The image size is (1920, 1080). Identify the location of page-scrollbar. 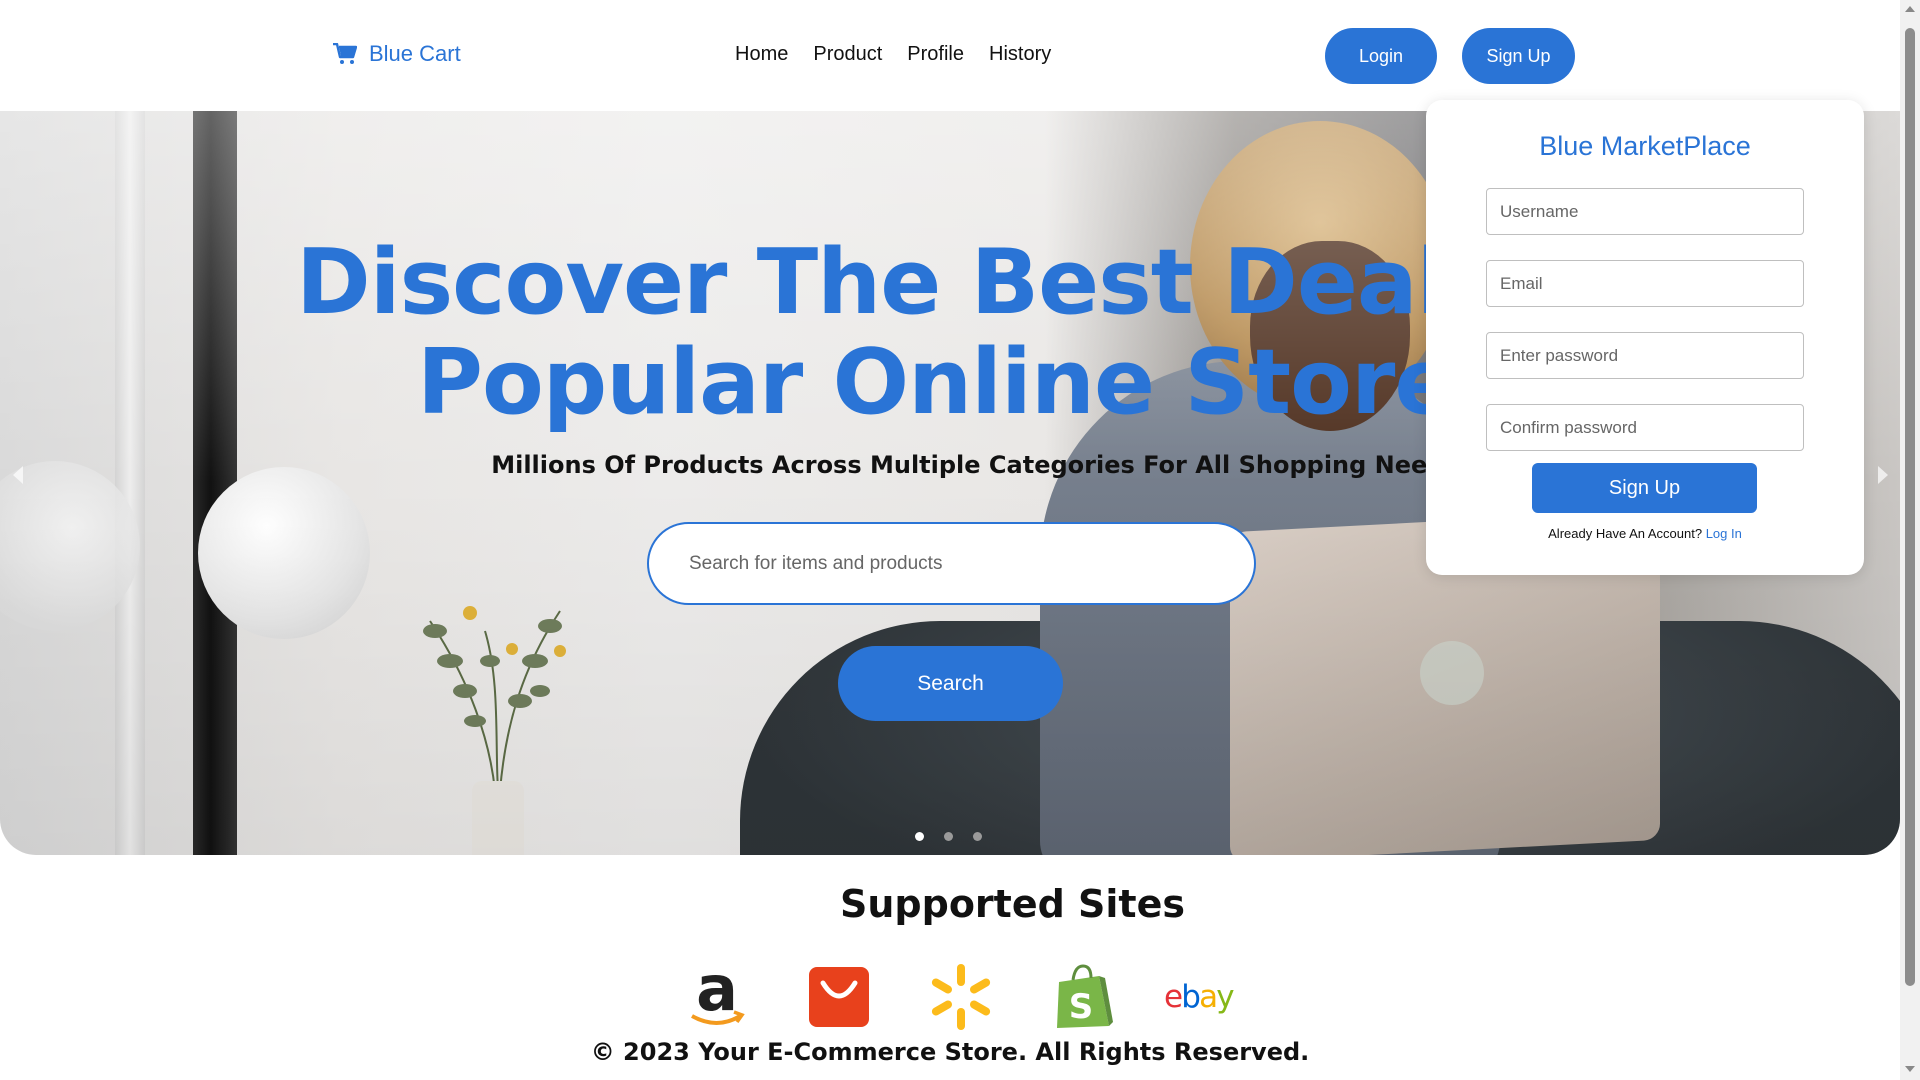
(1910, 540).